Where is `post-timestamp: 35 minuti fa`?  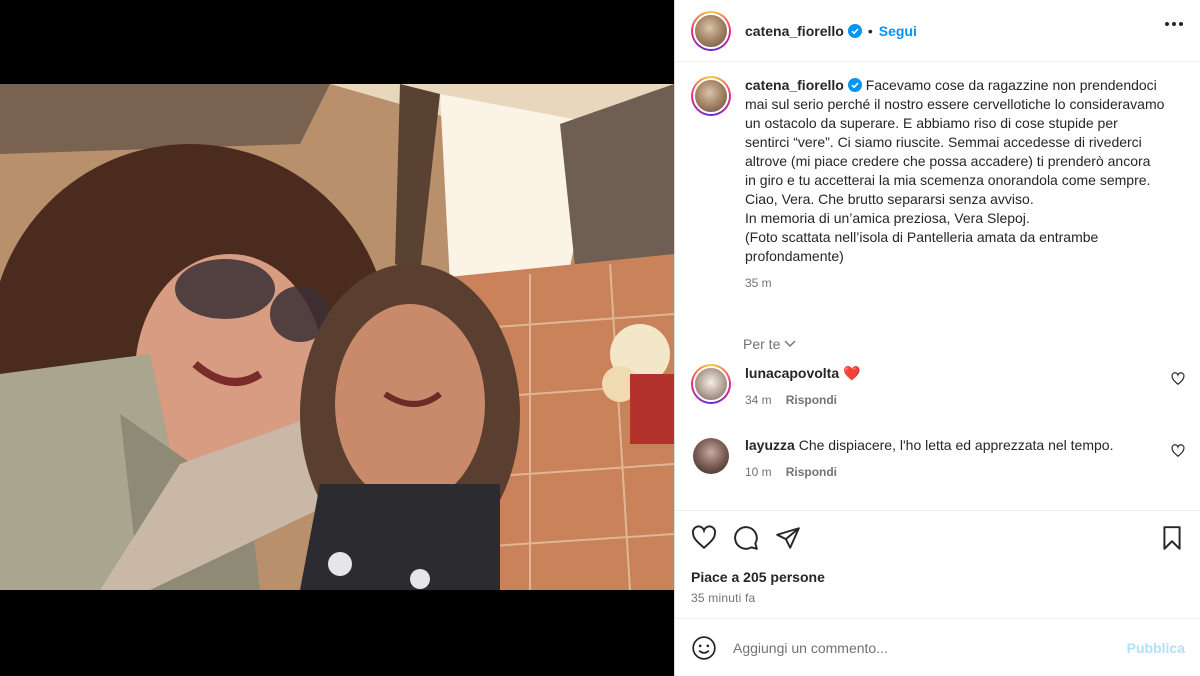 post-timestamp: 35 minuti fa is located at coordinates (723, 598).